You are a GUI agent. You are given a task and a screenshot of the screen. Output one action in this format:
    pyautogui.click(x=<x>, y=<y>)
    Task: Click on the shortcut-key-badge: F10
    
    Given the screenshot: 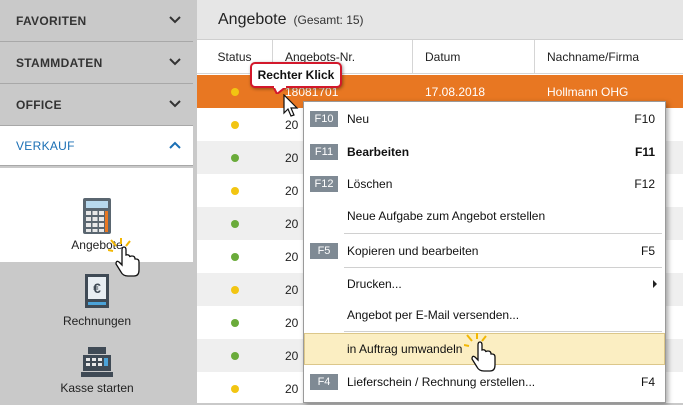 What is the action you would take?
    pyautogui.click(x=324, y=119)
    